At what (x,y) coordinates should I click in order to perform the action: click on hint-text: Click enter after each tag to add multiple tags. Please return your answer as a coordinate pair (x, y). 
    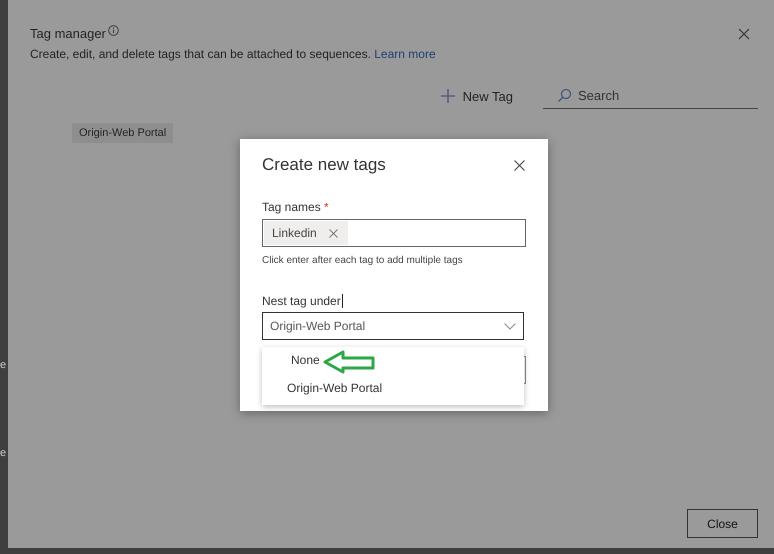
    Looking at the image, I should click on (363, 260).